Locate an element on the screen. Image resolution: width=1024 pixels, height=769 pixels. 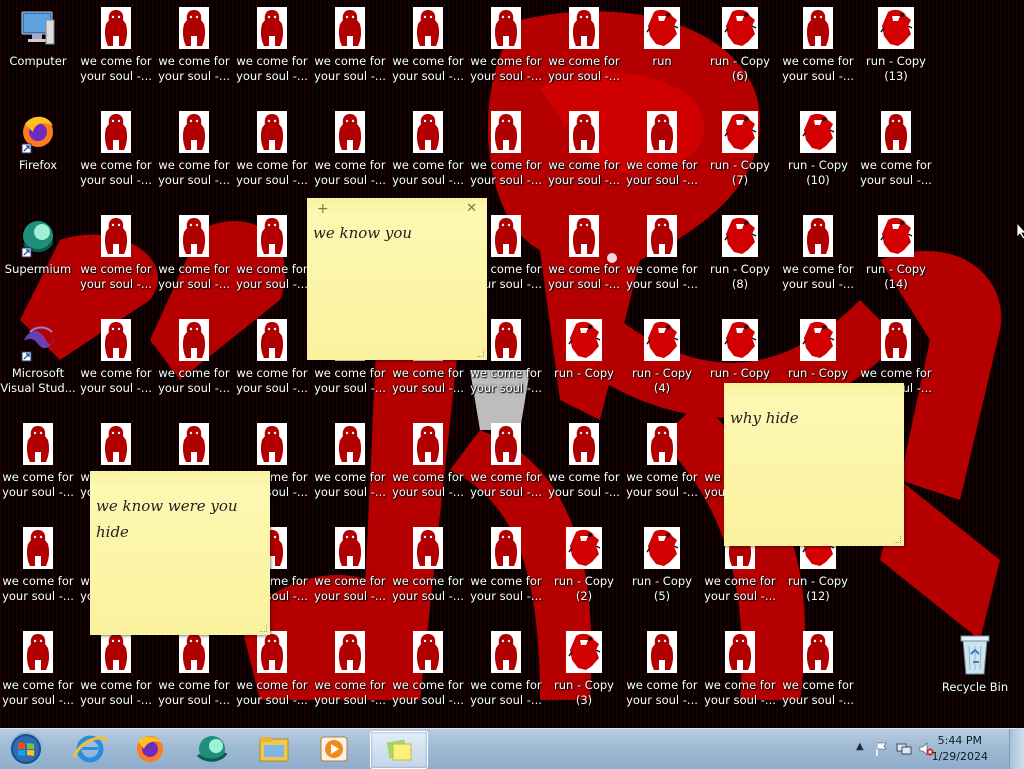
desktop-icon-run-file: run - Copy (2) is located at coordinates (584, 570).